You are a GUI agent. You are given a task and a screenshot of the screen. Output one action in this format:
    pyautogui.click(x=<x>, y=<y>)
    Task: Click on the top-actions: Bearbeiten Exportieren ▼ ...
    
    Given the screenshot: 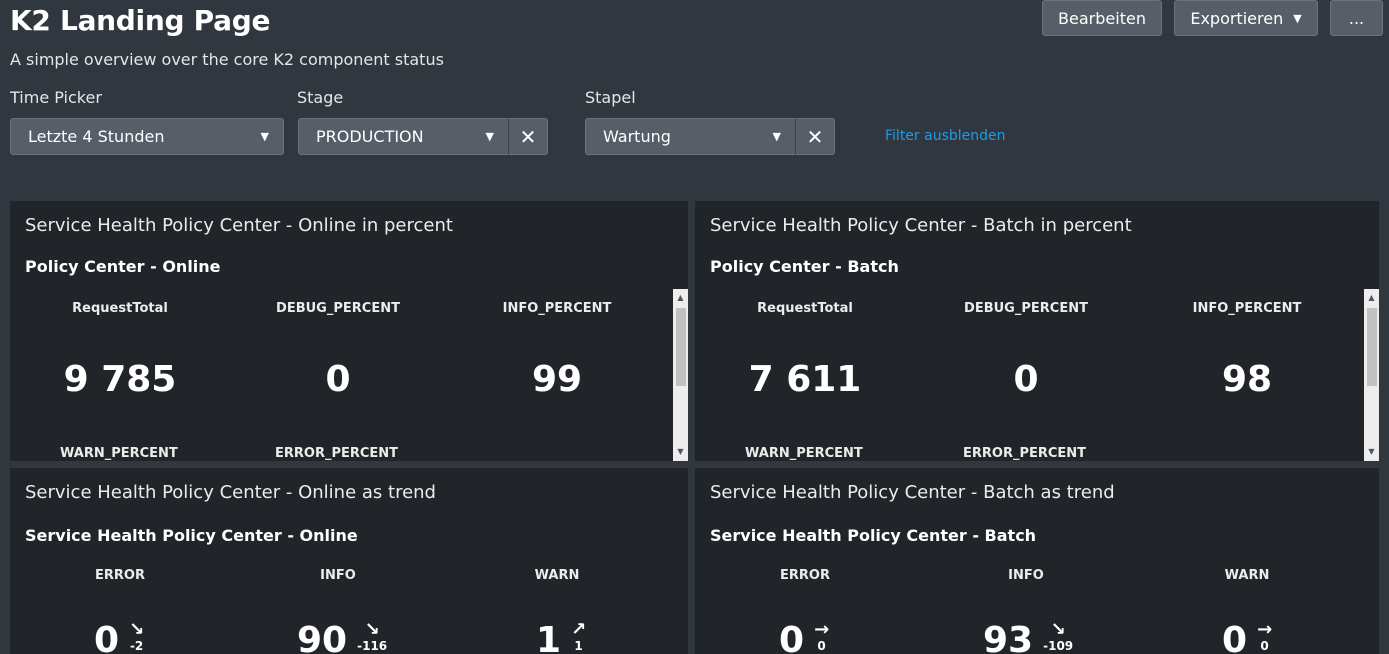 What is the action you would take?
    pyautogui.click(x=1212, y=18)
    